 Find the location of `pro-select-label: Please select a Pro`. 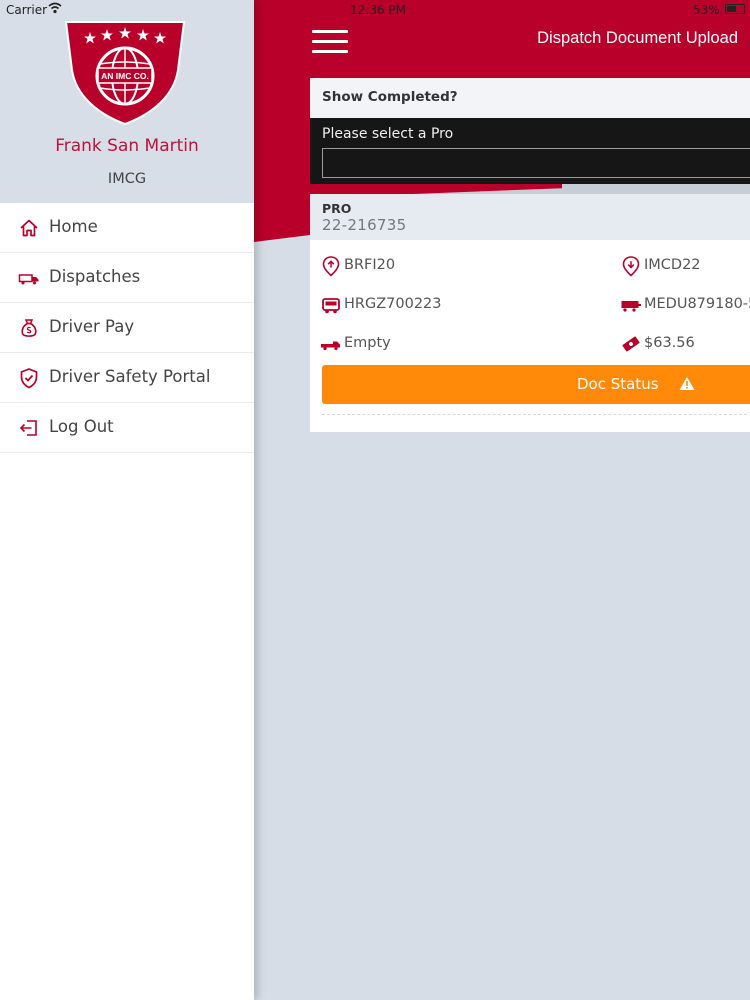

pro-select-label: Please select a Pro is located at coordinates (388, 134).